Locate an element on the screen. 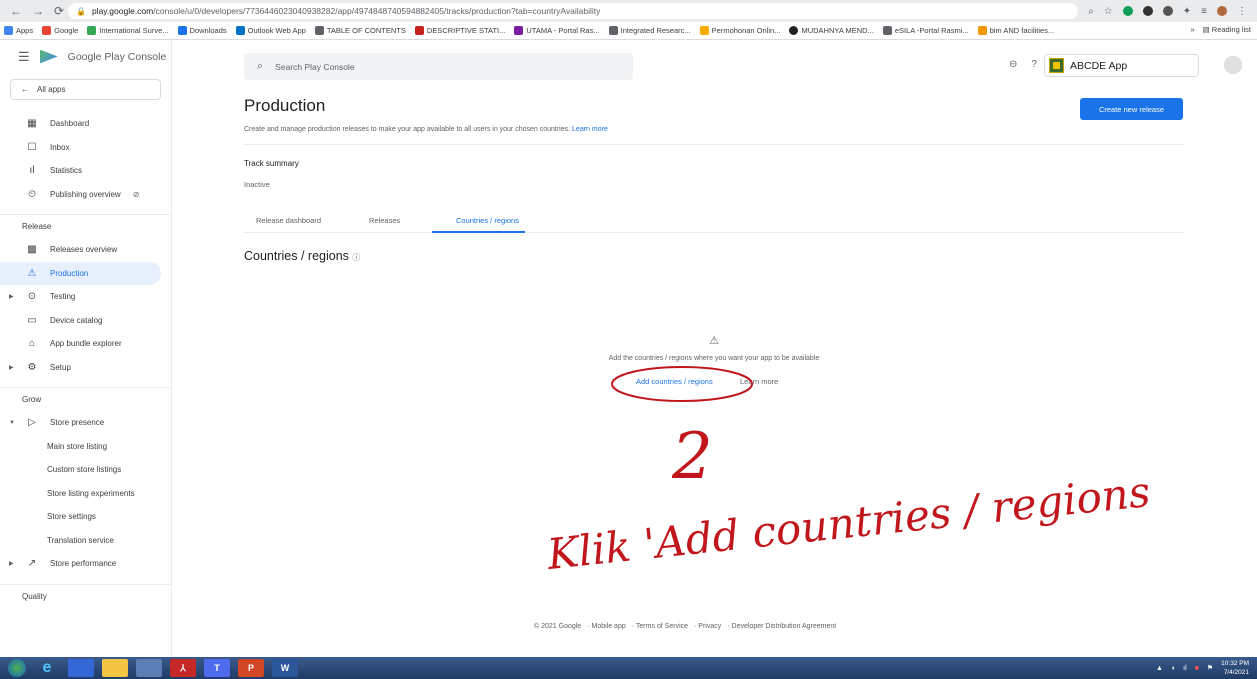 The image size is (1257, 679). search-icon: ⌕ is located at coordinates (260, 66).